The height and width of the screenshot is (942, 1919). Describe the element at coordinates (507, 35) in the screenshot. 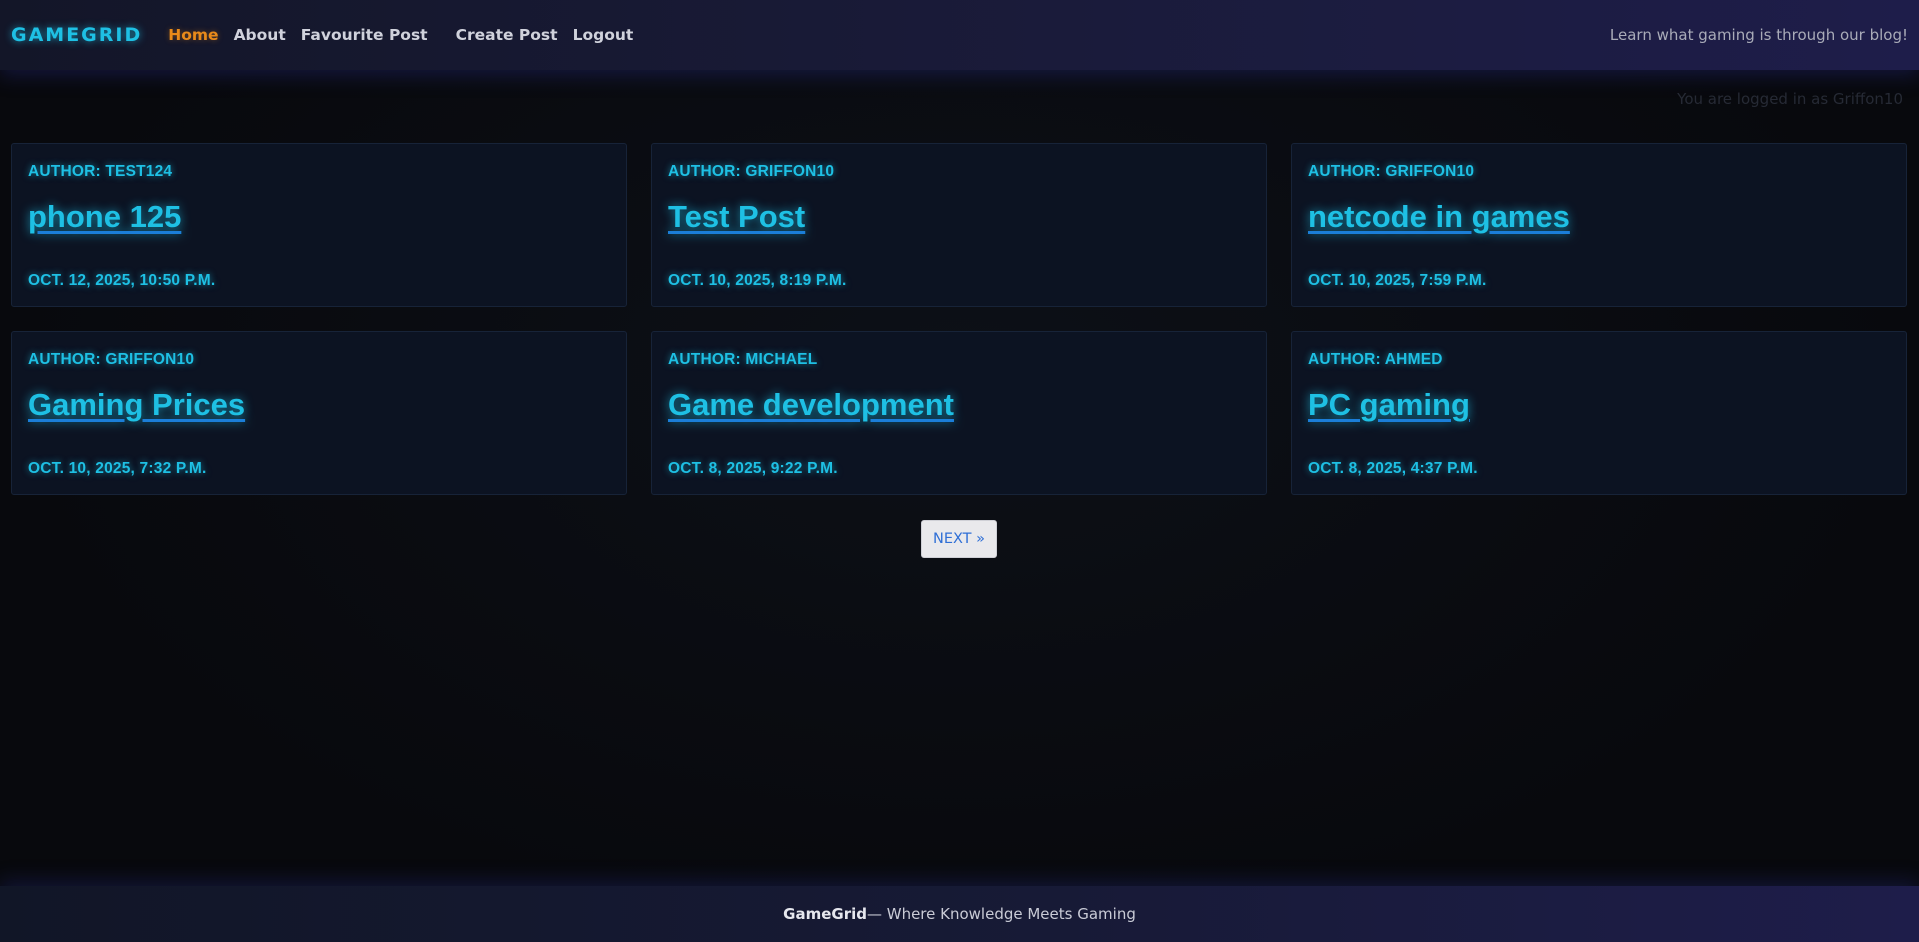

I see `nav-link-create-post: Create Post` at that location.